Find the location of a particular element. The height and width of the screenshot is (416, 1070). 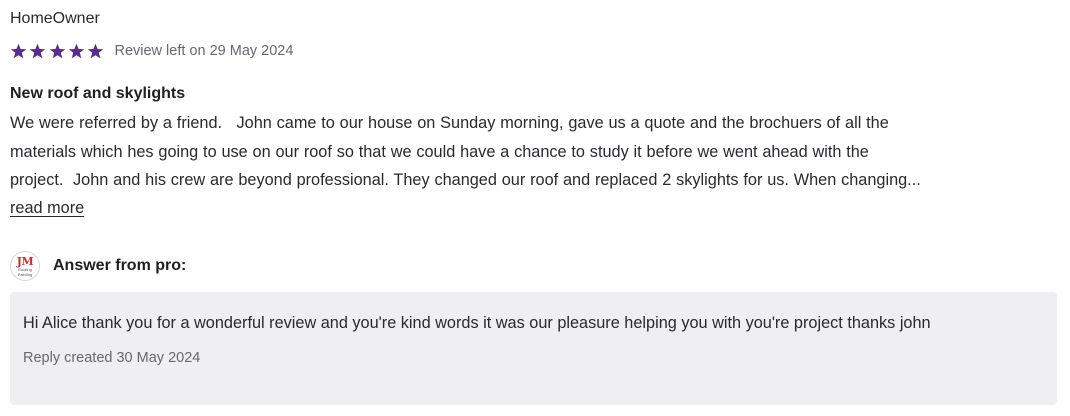

pro-answer-header: JM Roofing Painting Answer from pro: is located at coordinates (98, 266).